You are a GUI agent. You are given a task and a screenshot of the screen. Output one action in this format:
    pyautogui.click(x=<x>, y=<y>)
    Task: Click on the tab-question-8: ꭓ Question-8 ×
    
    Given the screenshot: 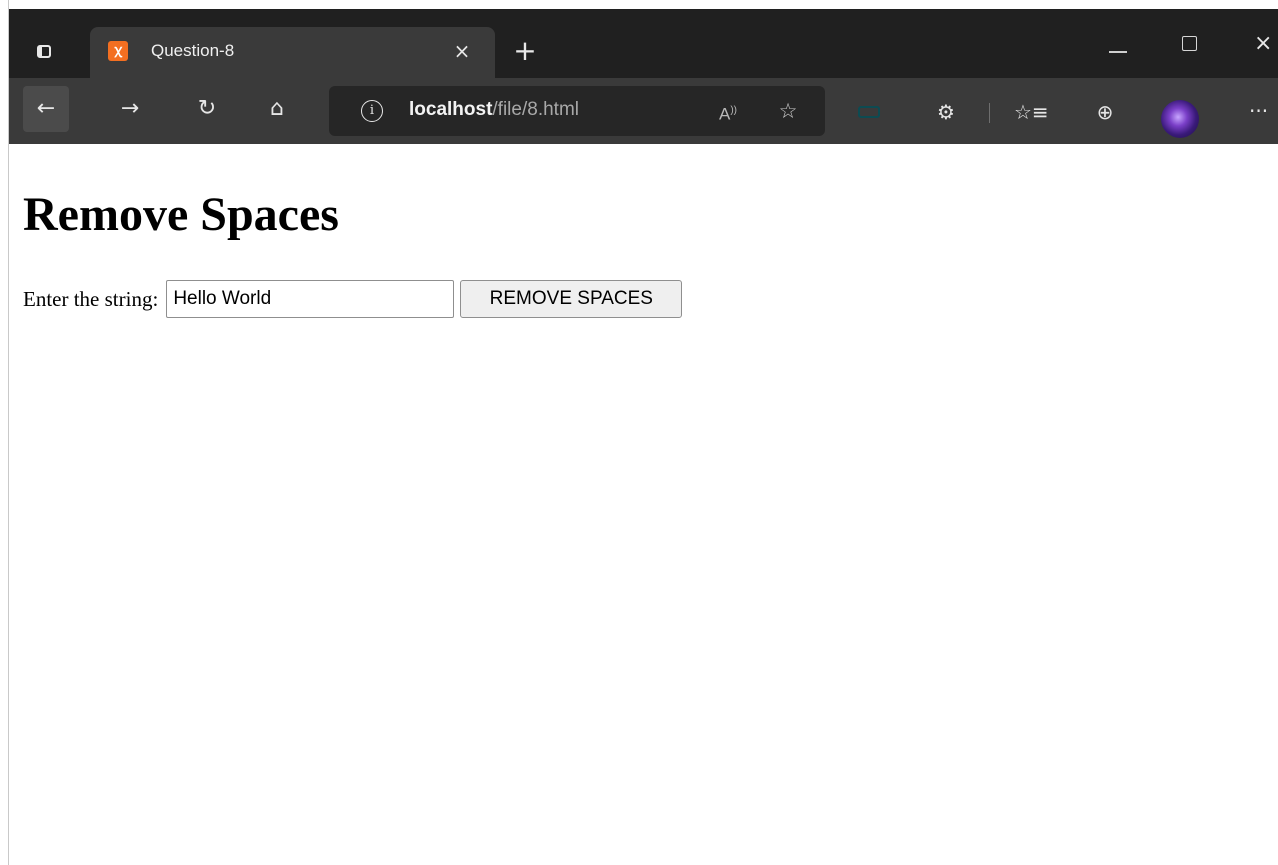 What is the action you would take?
    pyautogui.click(x=292, y=52)
    